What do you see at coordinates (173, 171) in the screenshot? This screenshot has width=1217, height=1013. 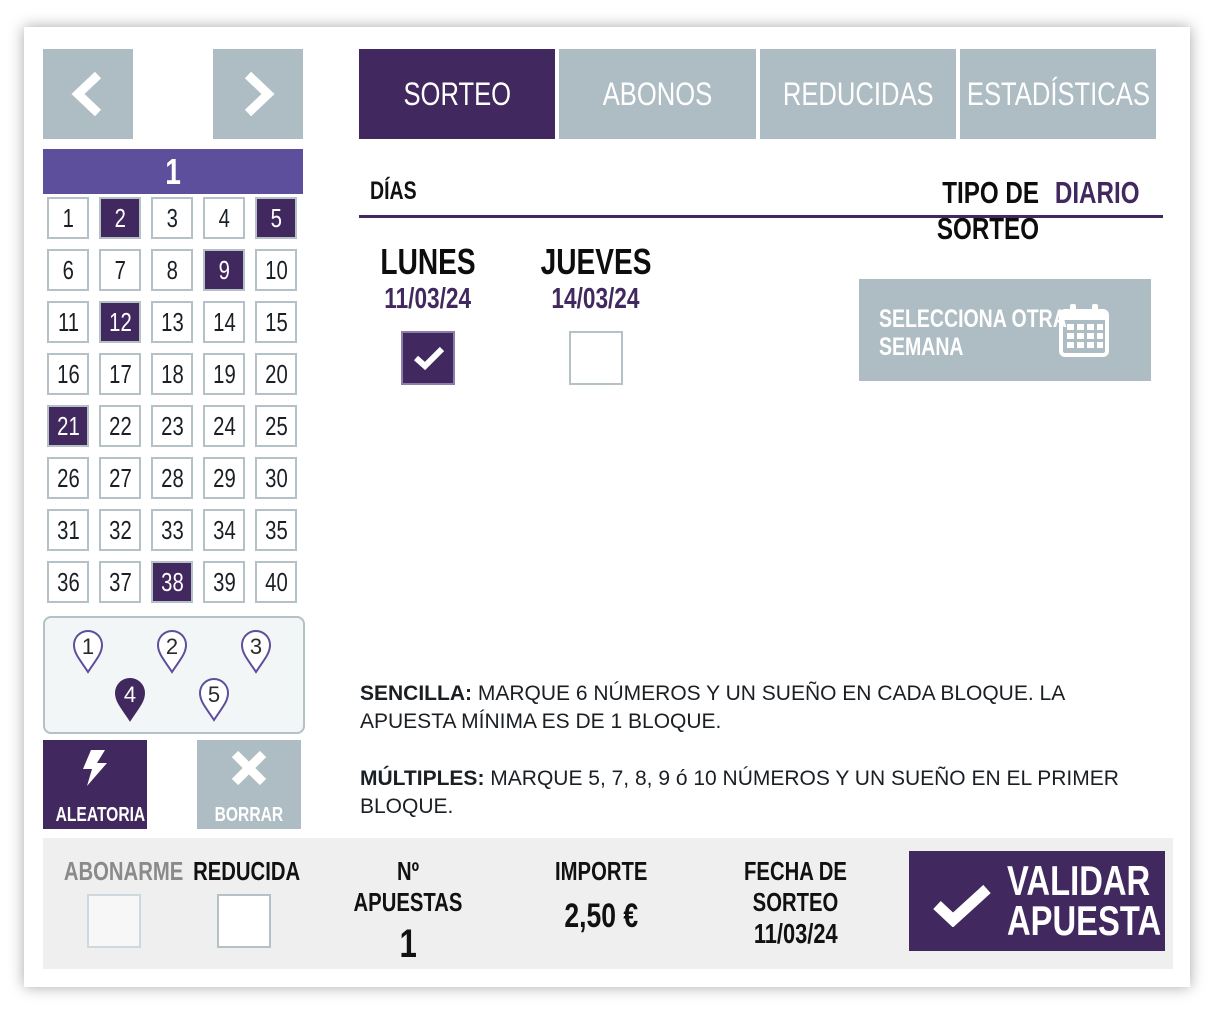 I see `block-title: 1` at bounding box center [173, 171].